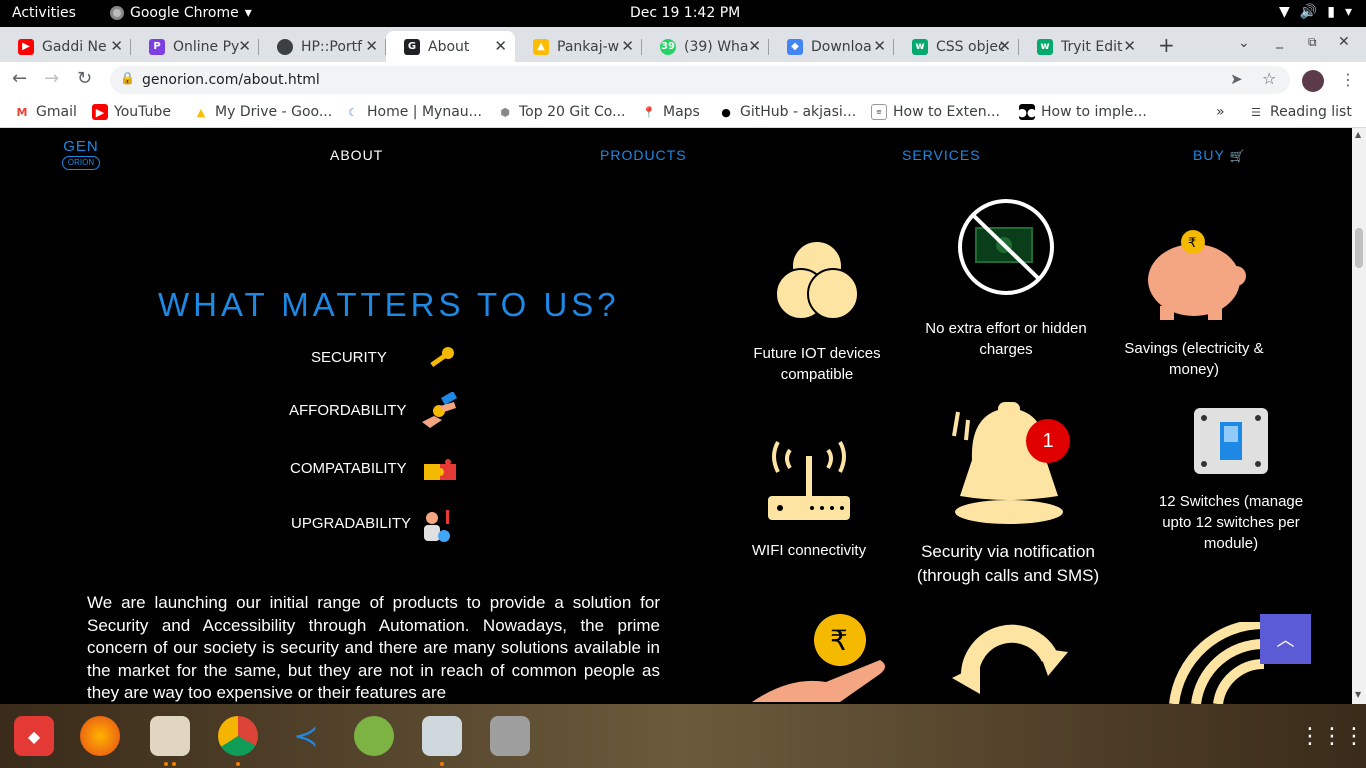 The height and width of the screenshot is (768, 1366). I want to click on money-hands-icon, so click(440, 410).